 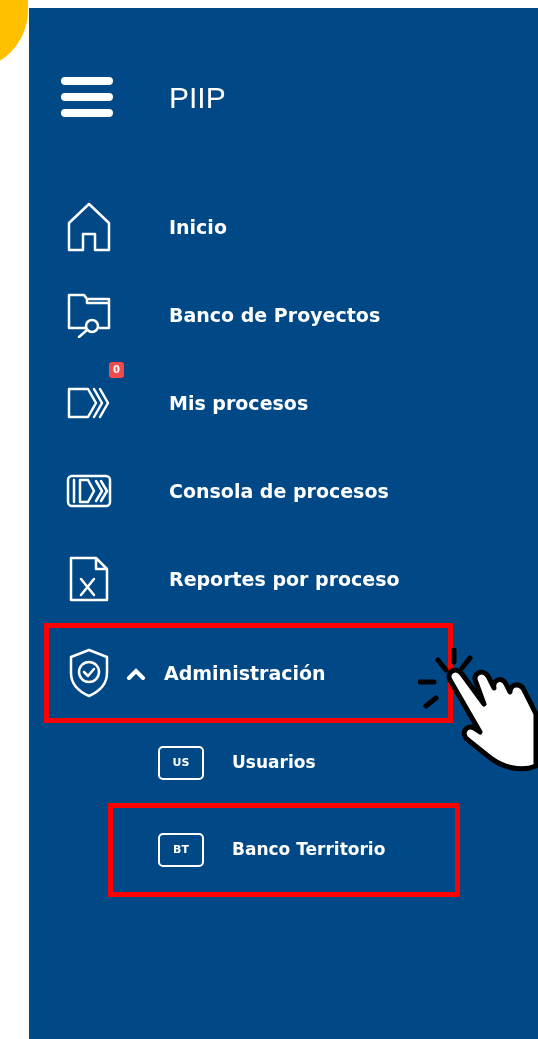 What do you see at coordinates (89, 579) in the screenshot?
I see `spreadsheet-file-icon` at bounding box center [89, 579].